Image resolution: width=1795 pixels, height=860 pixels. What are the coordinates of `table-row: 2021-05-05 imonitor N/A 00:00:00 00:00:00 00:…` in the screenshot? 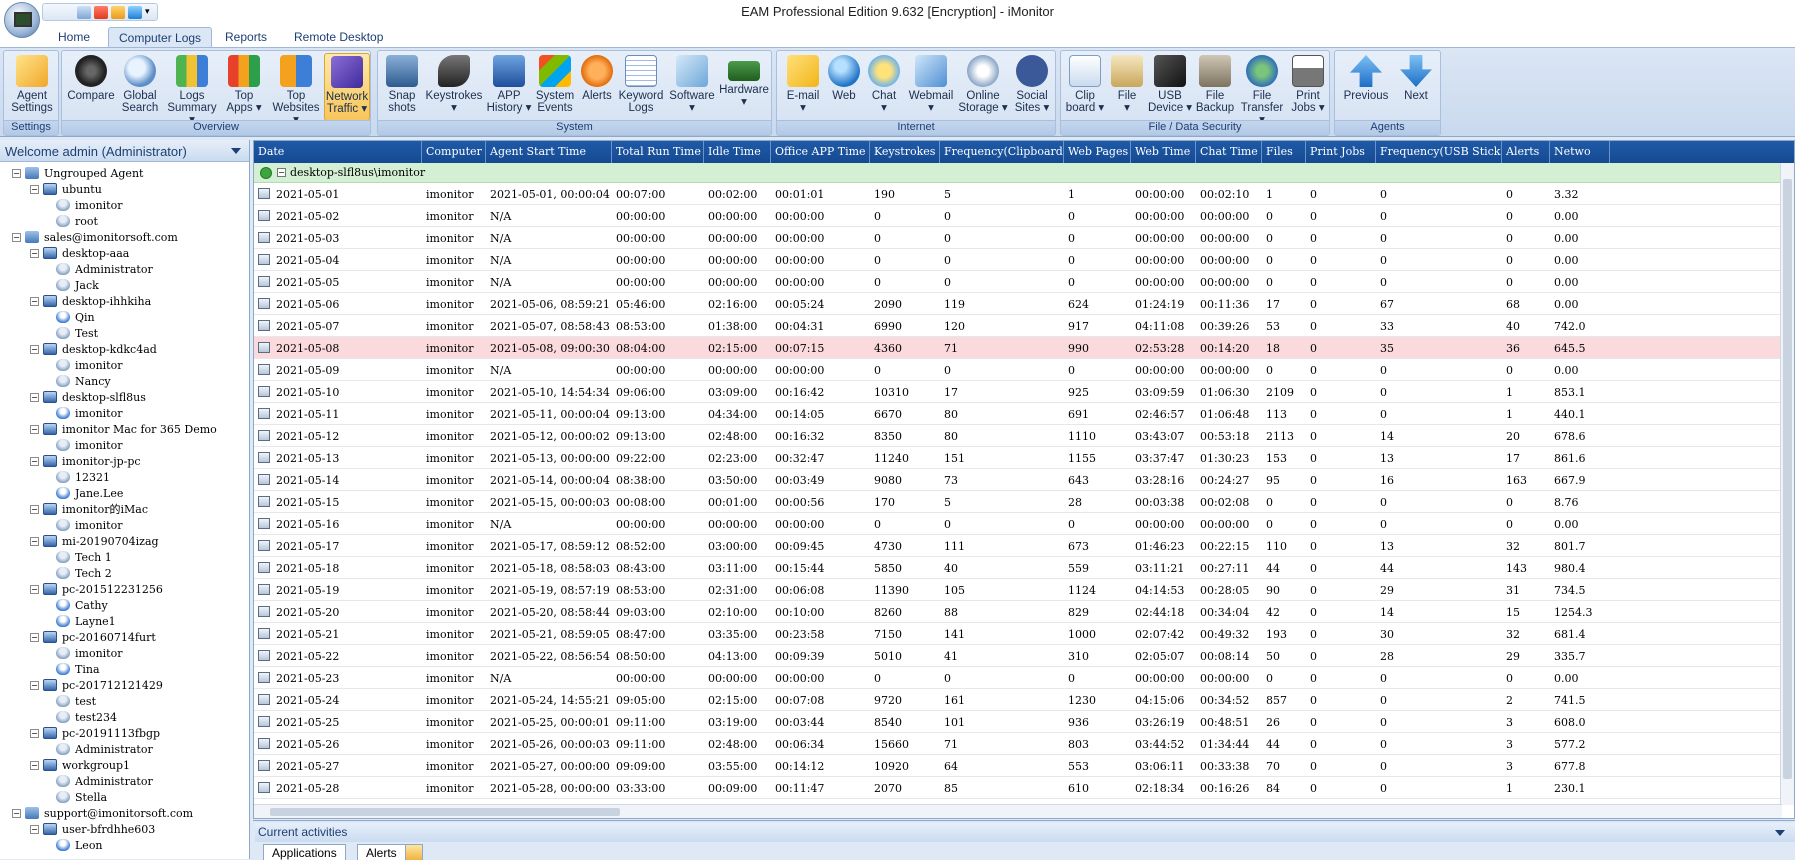 It's located at (1018, 282).